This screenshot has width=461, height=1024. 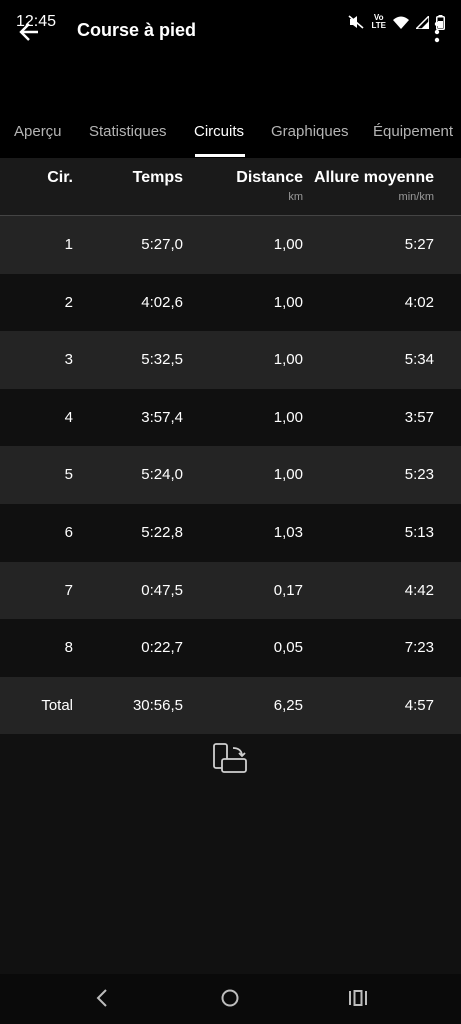 I want to click on arrow-left-icon, so click(x=28, y=32).